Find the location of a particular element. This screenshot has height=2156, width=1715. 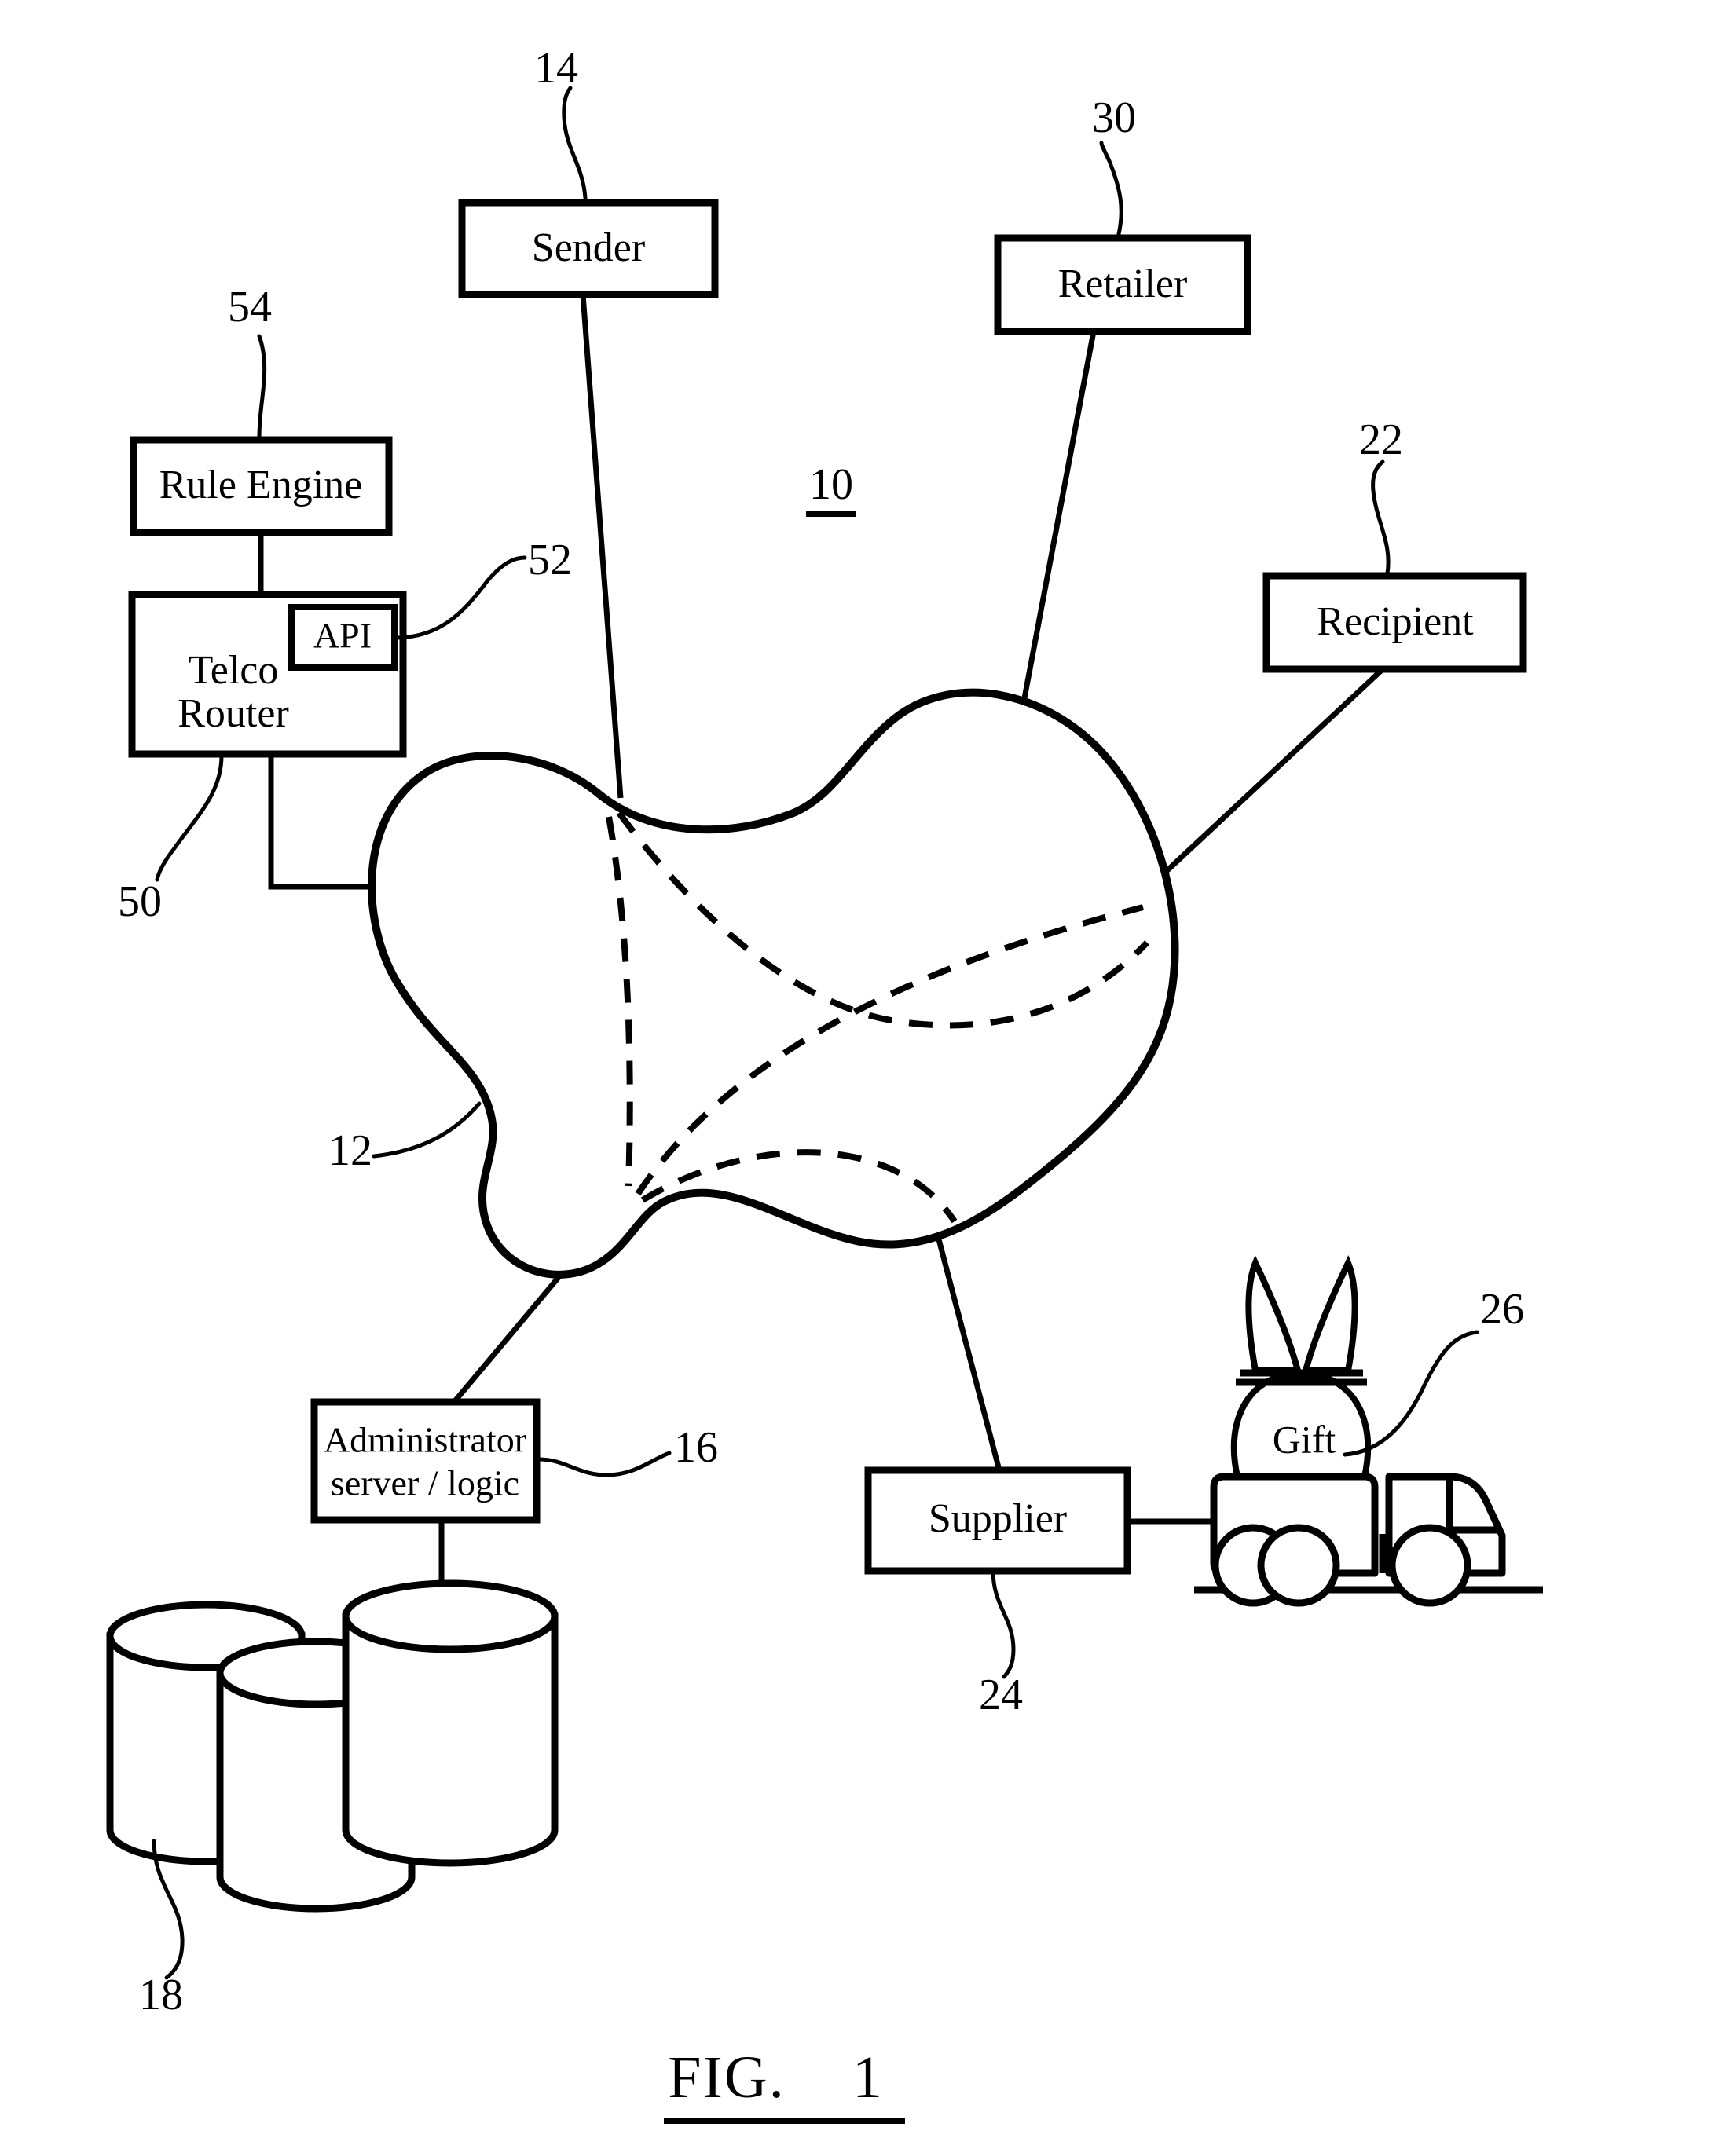

figure-caption-number: 1 is located at coordinates (868, 2077).